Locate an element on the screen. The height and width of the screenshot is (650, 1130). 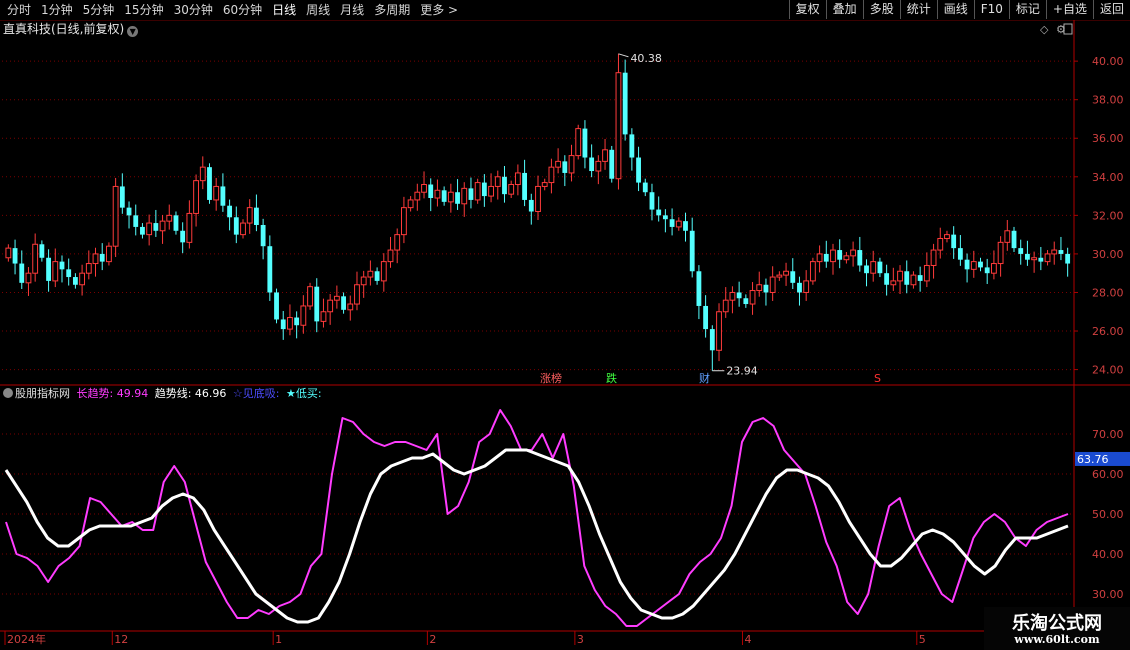
chevron-down-icon: ▼ is located at coordinates (133, 31).